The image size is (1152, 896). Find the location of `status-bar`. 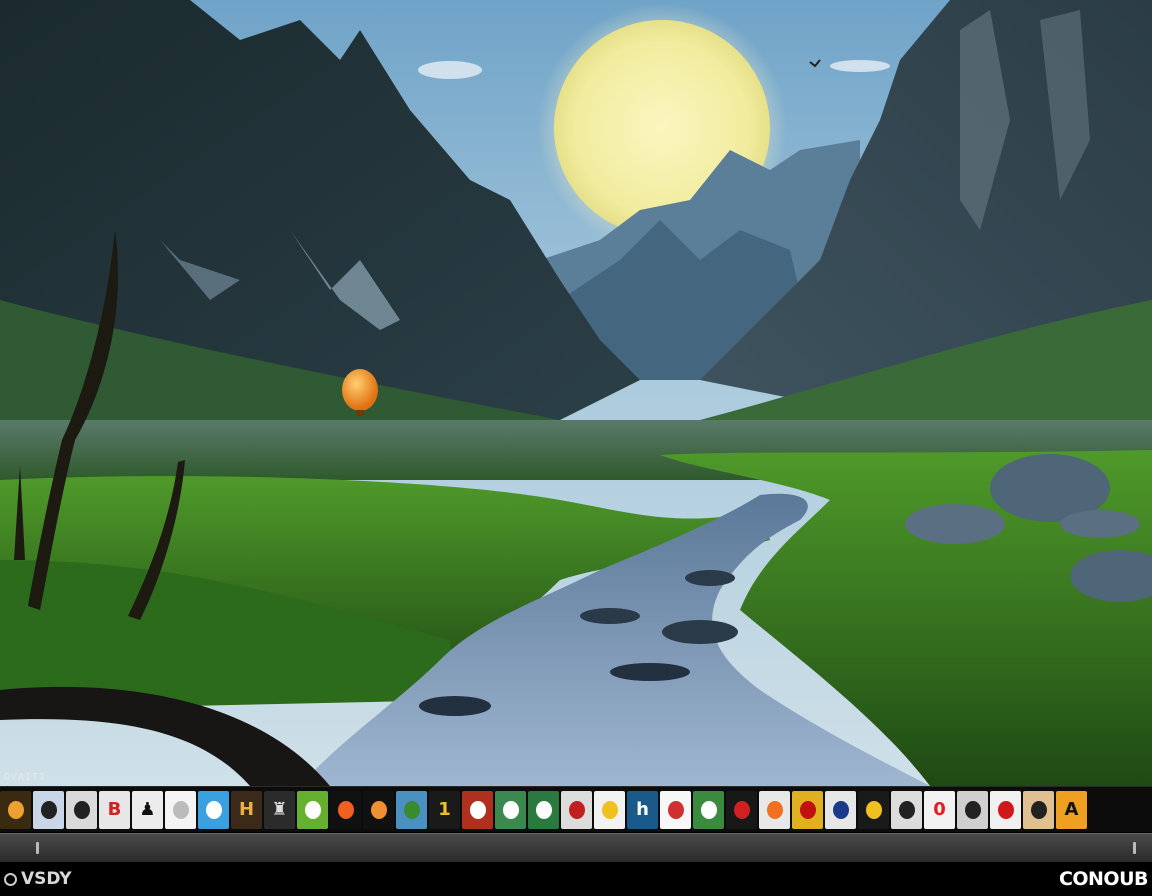

status-bar is located at coordinates (576, 848).